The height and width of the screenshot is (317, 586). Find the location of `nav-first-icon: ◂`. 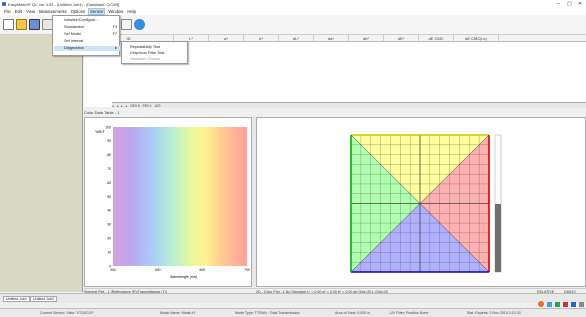

nav-first-icon: ◂ is located at coordinates (113, 106).